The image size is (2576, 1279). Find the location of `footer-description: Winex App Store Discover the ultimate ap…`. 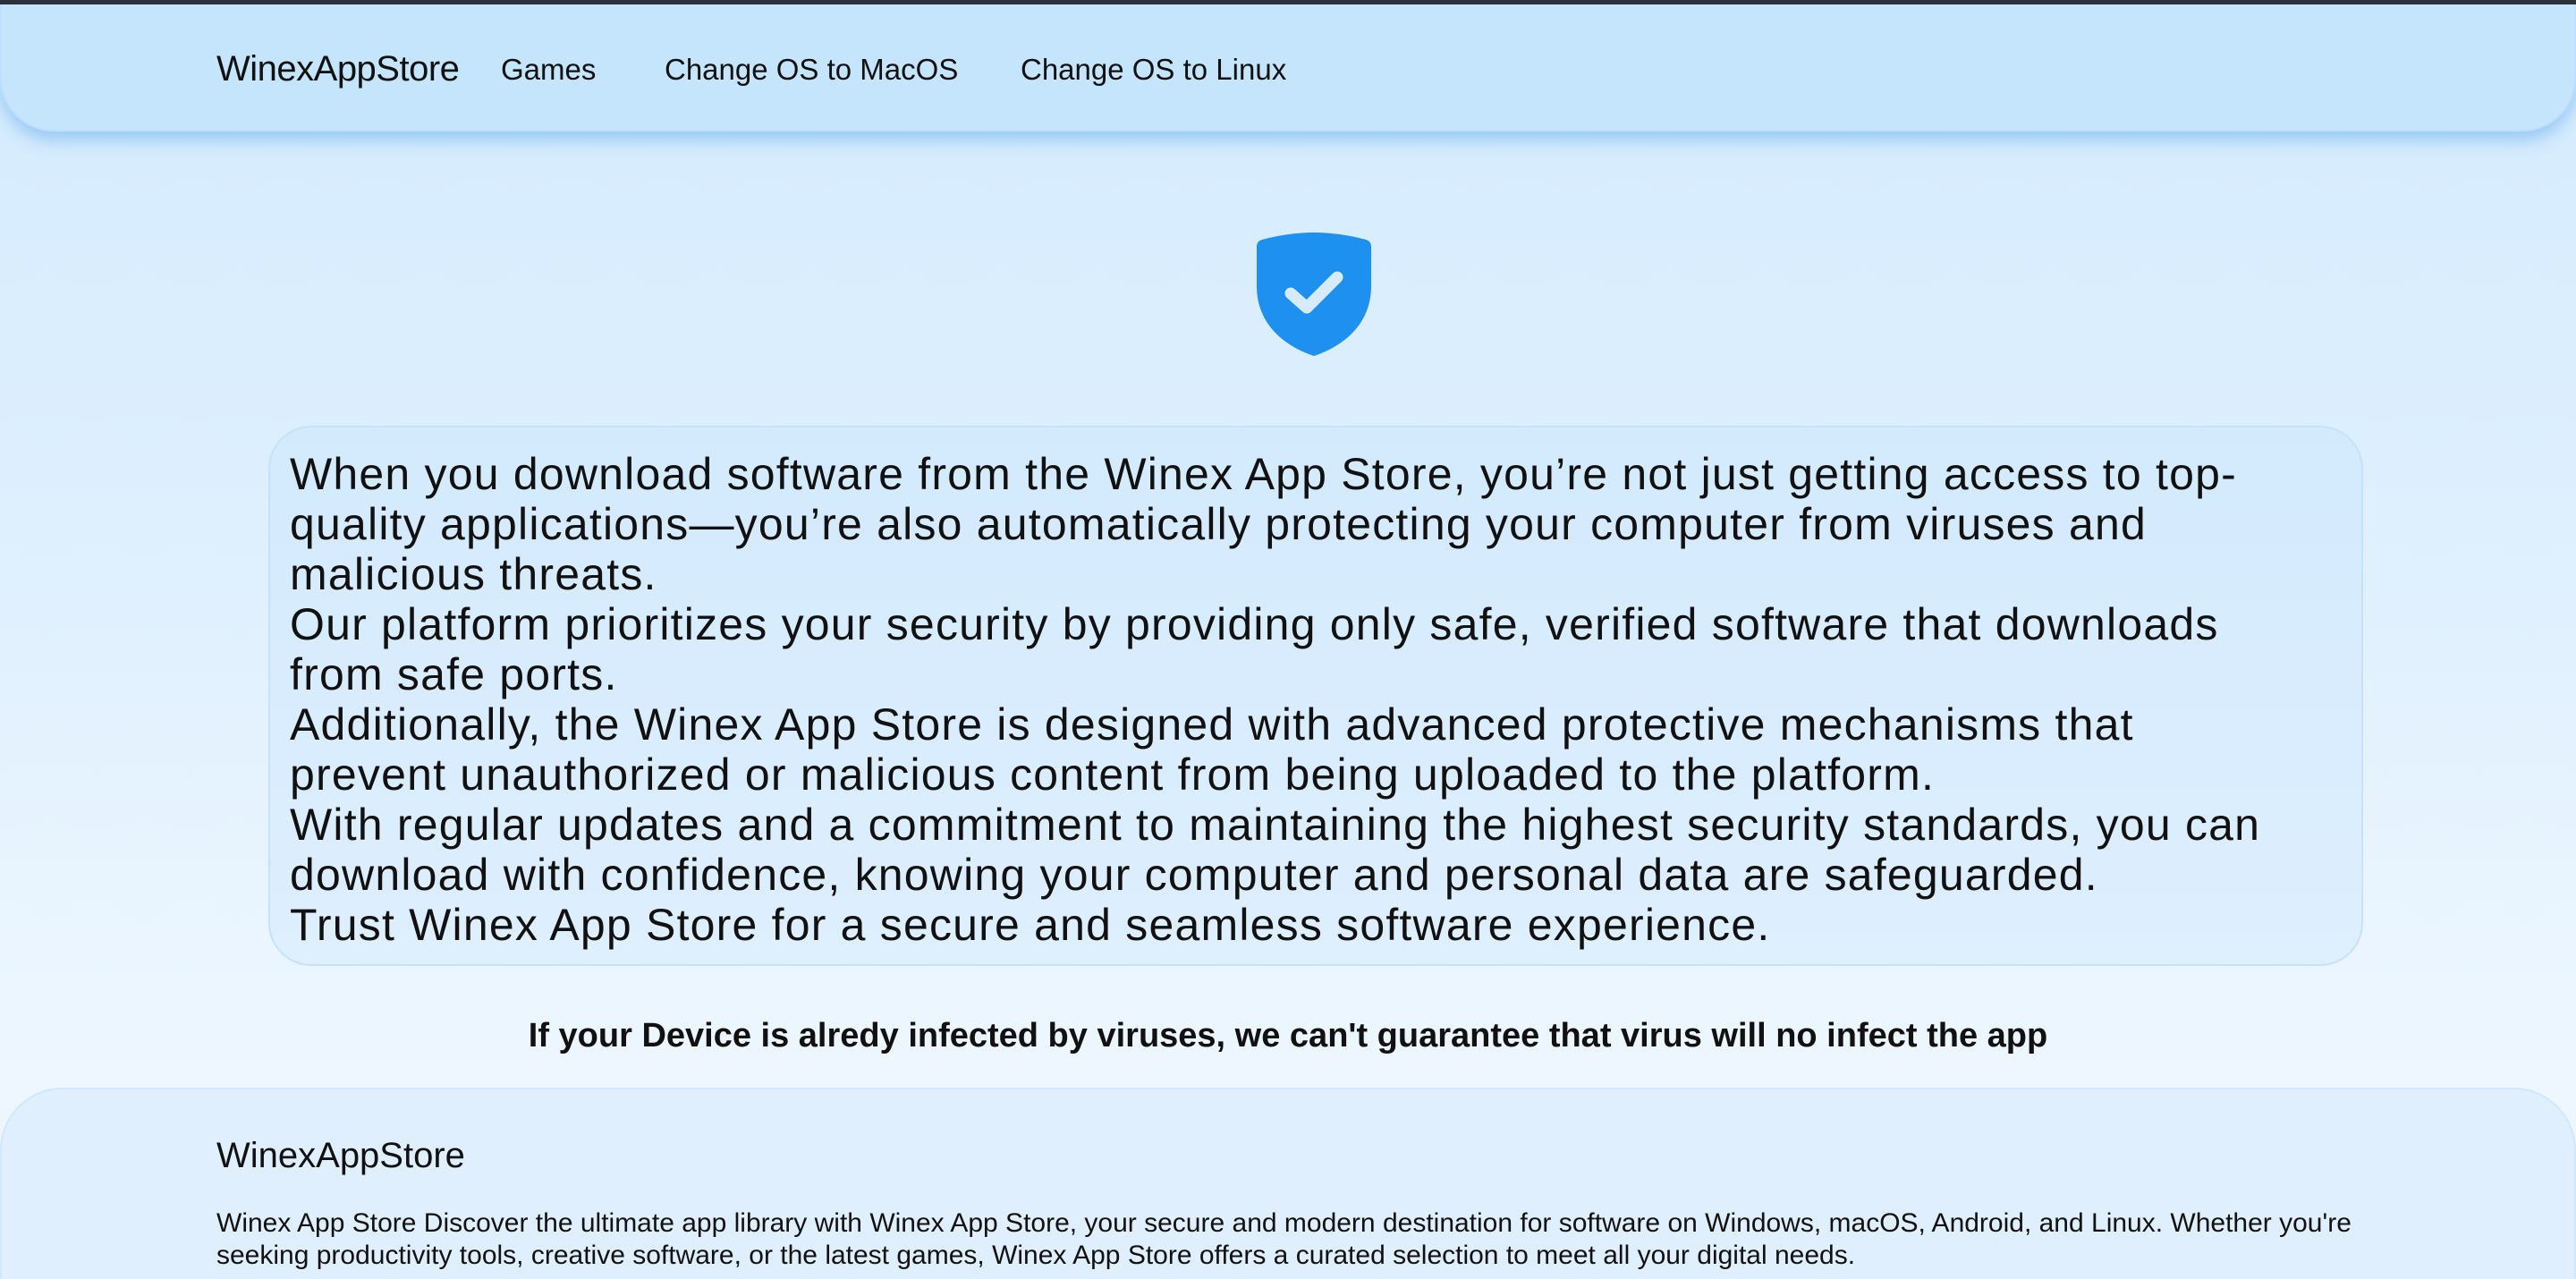

footer-description: Winex App Store Discover the ultimate ap… is located at coordinates (1283, 1239).